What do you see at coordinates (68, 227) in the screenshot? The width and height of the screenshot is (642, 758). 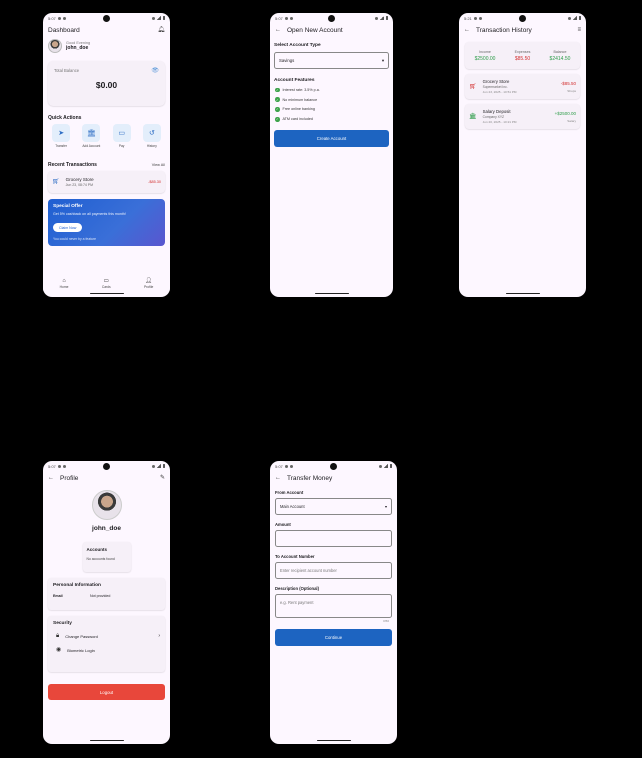 I see `claim-now-button: Claim Now` at bounding box center [68, 227].